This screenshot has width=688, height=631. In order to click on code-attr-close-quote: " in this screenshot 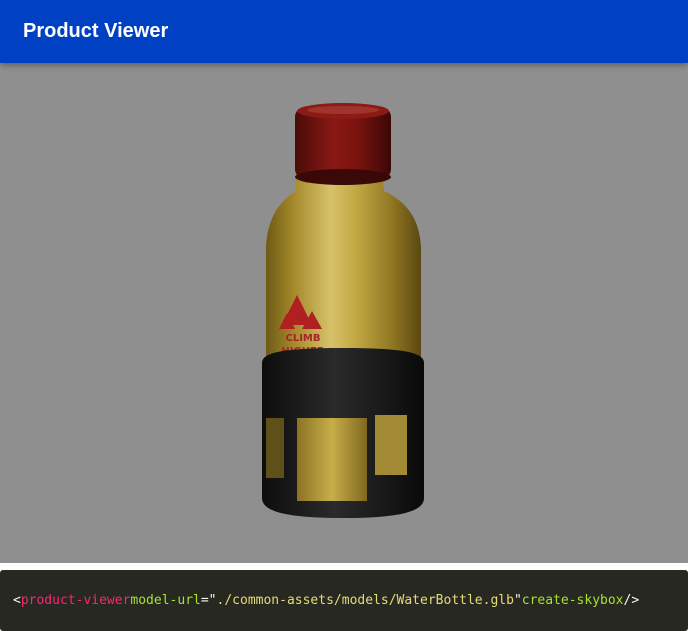, I will do `click(517, 600)`.